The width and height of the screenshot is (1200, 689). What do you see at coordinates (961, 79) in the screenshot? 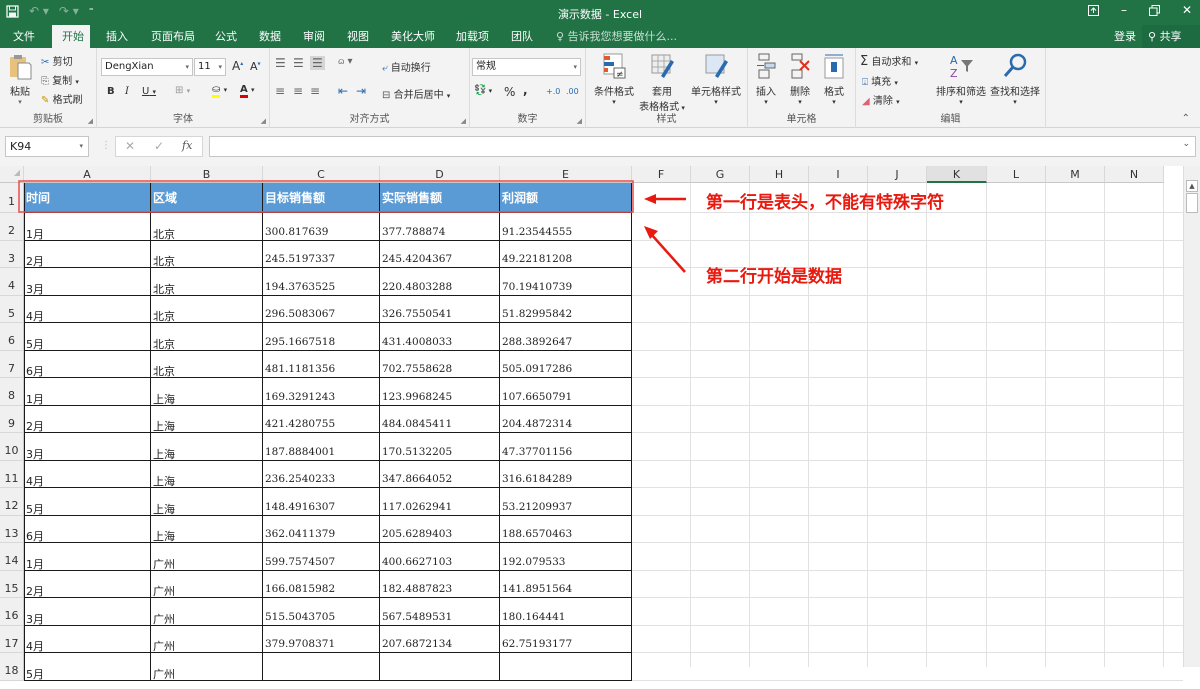
I see `sort-filter-button: AZ 排序和筛选 ▾` at bounding box center [961, 79].